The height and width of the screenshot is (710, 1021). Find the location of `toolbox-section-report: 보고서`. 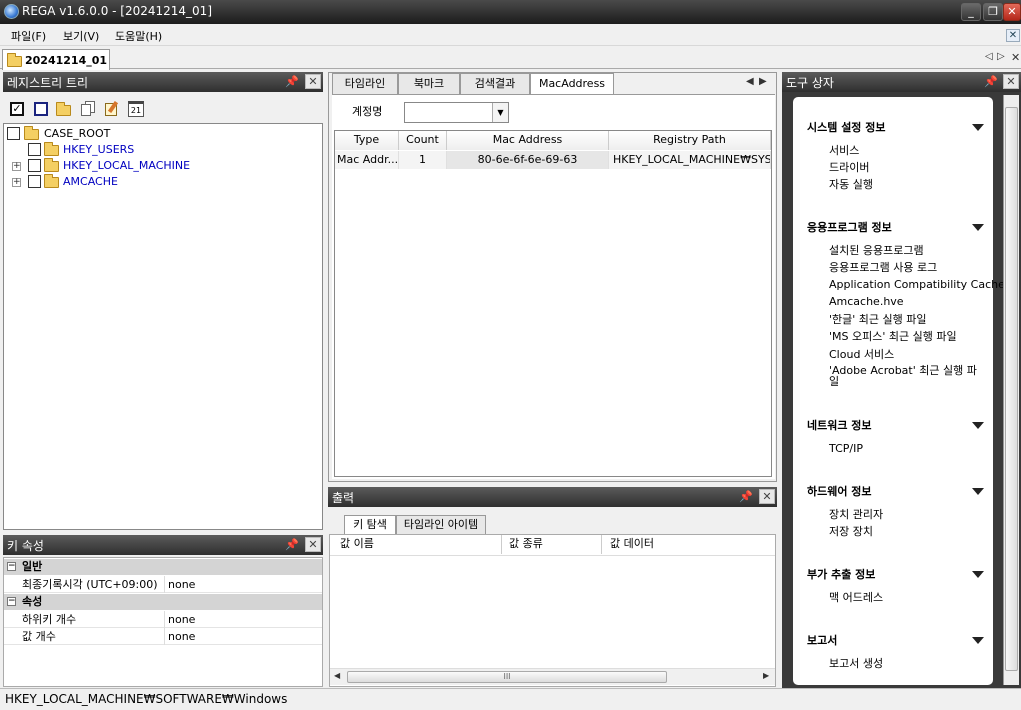

toolbox-section-report: 보고서 is located at coordinates (822, 640).